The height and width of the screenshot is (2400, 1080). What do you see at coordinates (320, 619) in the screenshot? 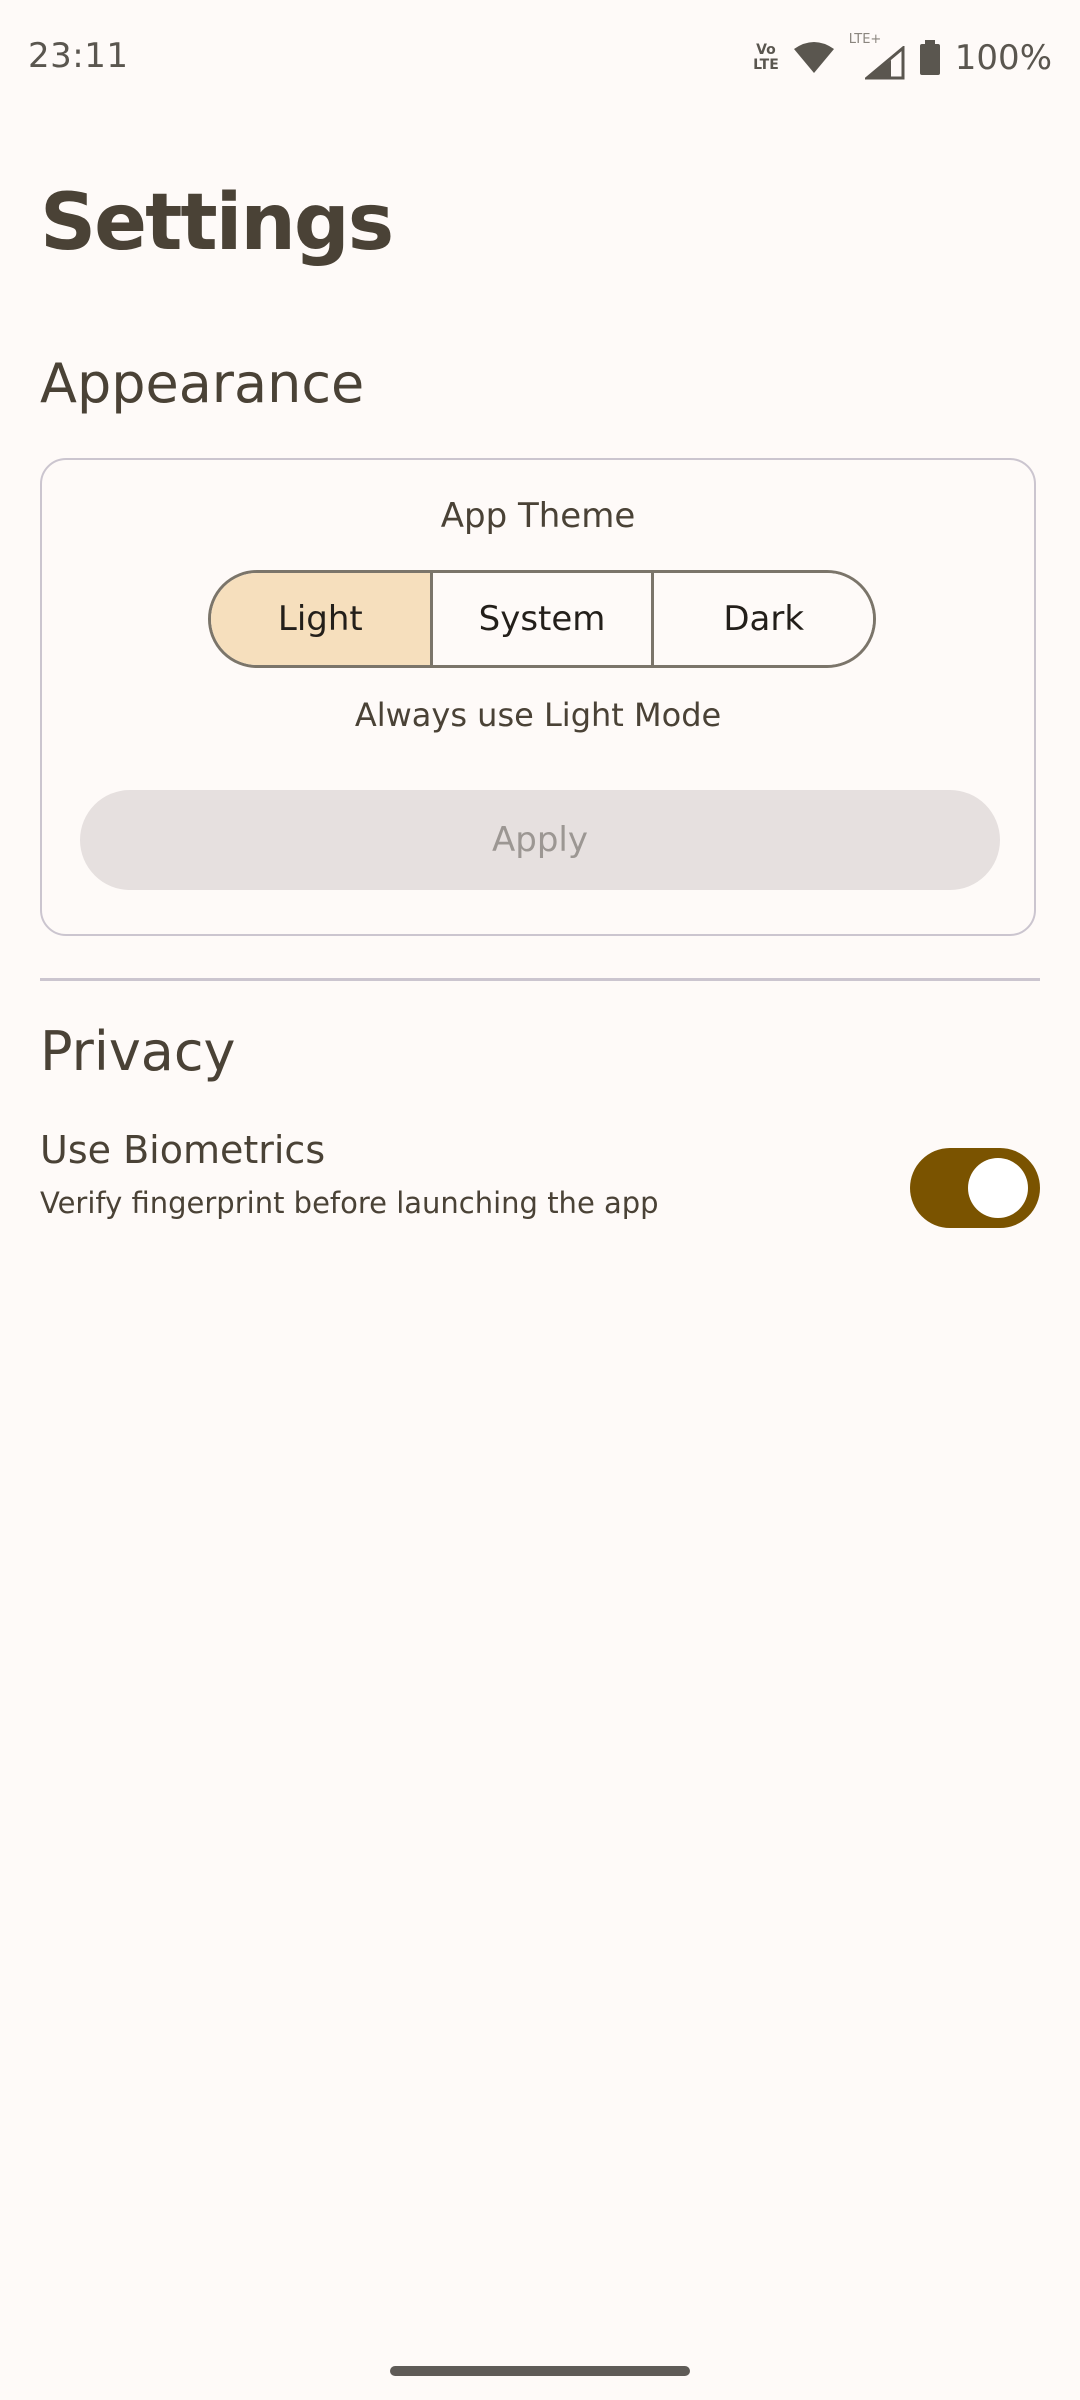
I see `theme-option-light: Light` at bounding box center [320, 619].